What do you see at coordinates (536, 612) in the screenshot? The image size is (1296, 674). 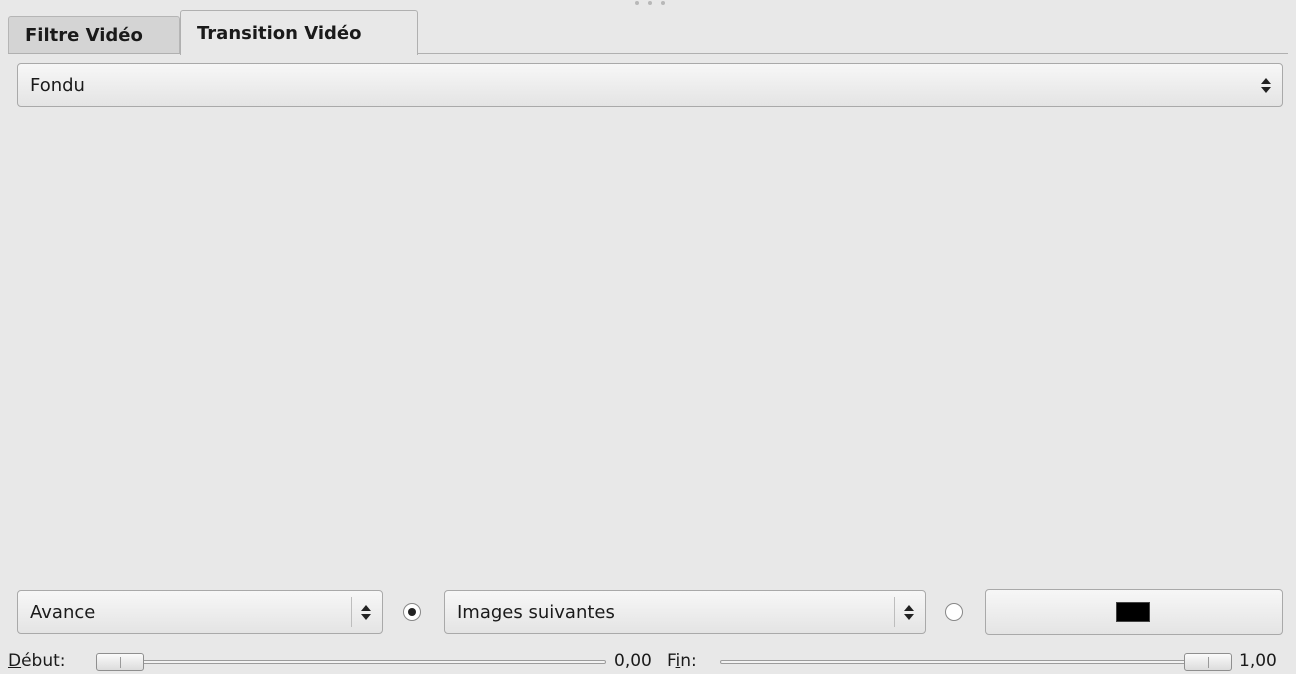 I see `source-value: Images suivantes` at bounding box center [536, 612].